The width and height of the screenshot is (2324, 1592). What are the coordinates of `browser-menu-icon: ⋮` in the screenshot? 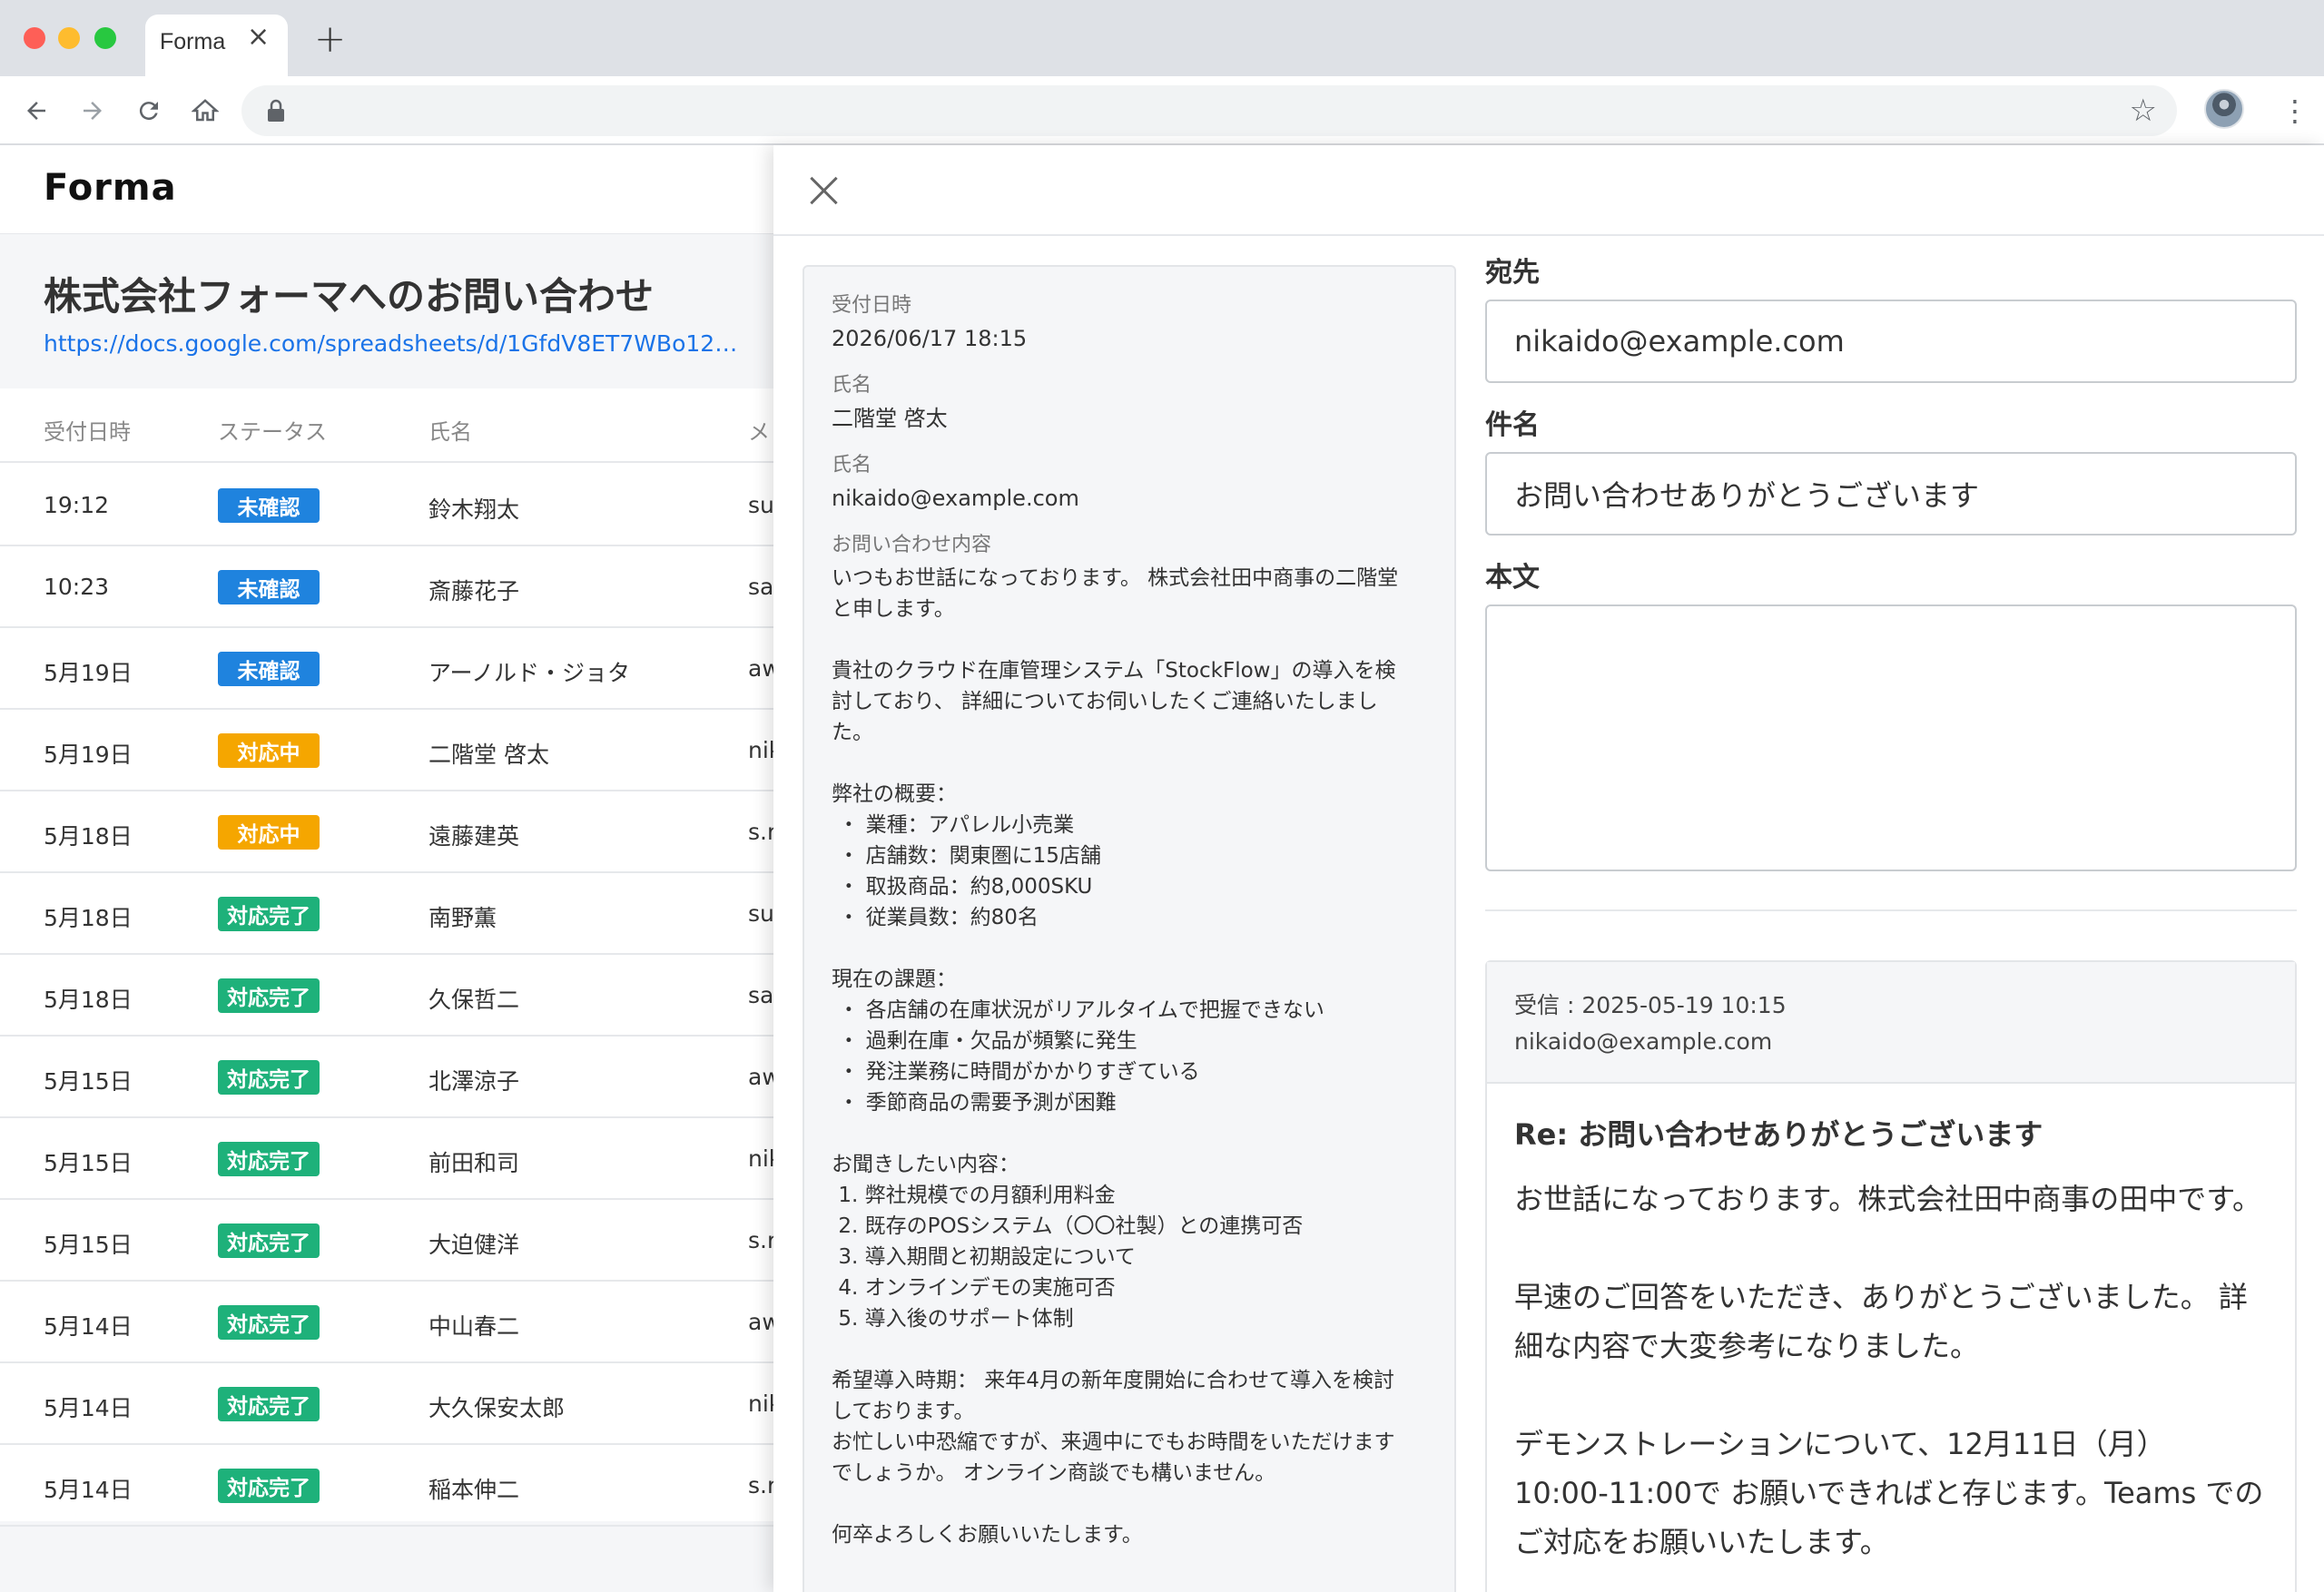 It's located at (2294, 111).